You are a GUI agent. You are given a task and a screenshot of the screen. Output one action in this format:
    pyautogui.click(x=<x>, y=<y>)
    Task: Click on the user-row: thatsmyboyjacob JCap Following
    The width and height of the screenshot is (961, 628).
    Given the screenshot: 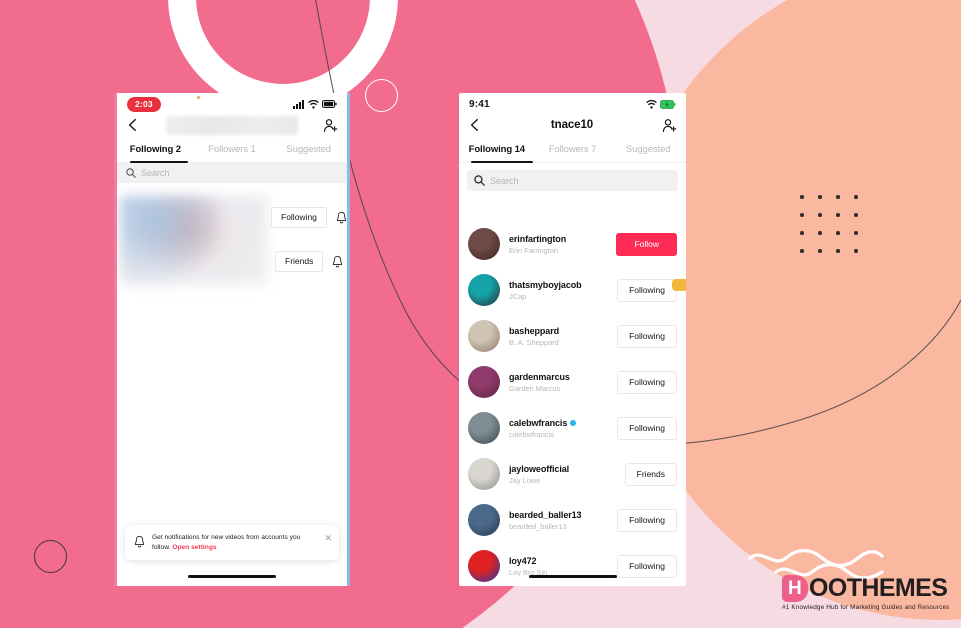 What is the action you would take?
    pyautogui.click(x=572, y=290)
    